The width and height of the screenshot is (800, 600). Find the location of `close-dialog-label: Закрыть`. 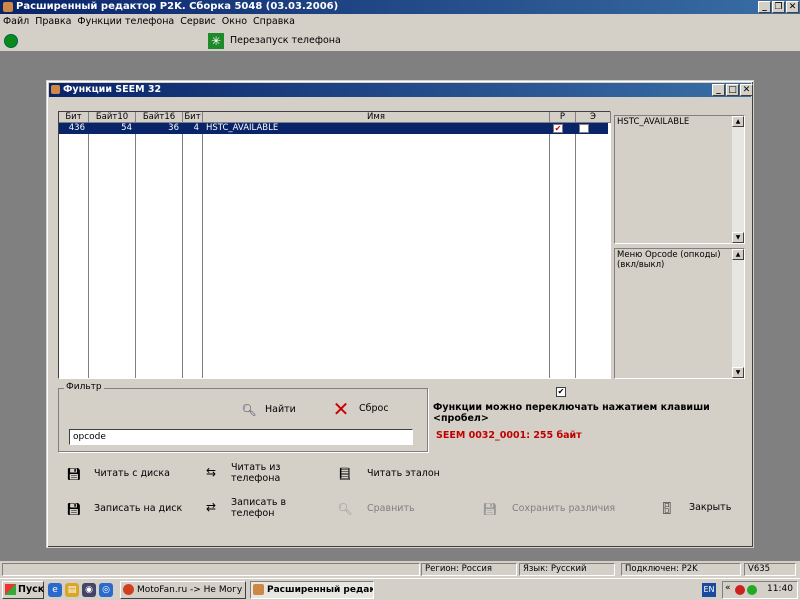

close-dialog-label: Закрыть is located at coordinates (710, 507).